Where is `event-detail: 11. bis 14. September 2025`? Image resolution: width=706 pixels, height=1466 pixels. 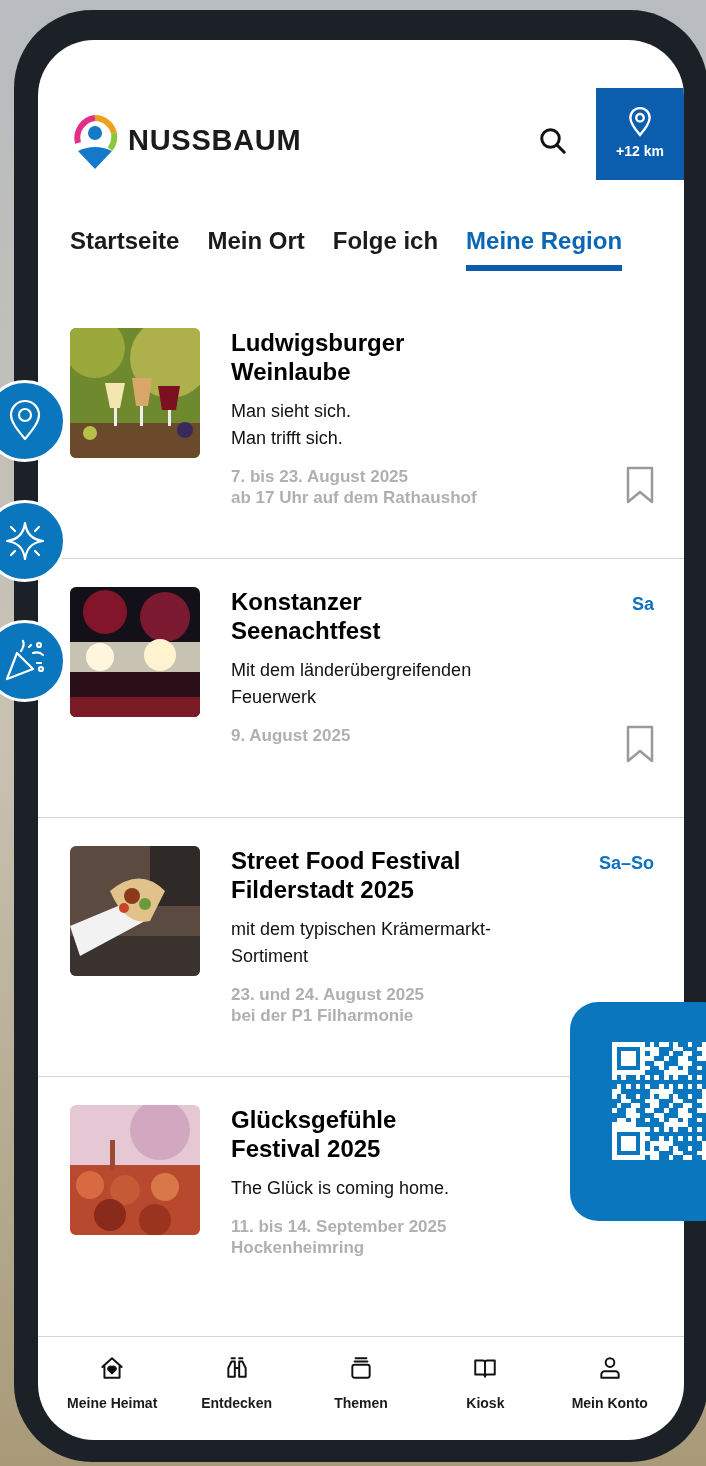 event-detail: 11. bis 14. September 2025 is located at coordinates (339, 1227).